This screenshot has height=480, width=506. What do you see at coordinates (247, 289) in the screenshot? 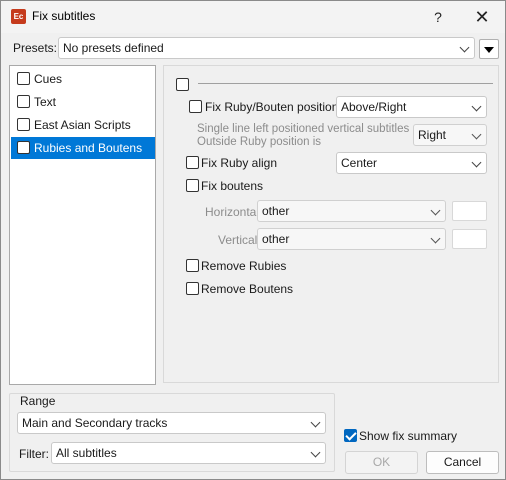
I see `remove-boutens-label: Remove Boutens` at bounding box center [247, 289].